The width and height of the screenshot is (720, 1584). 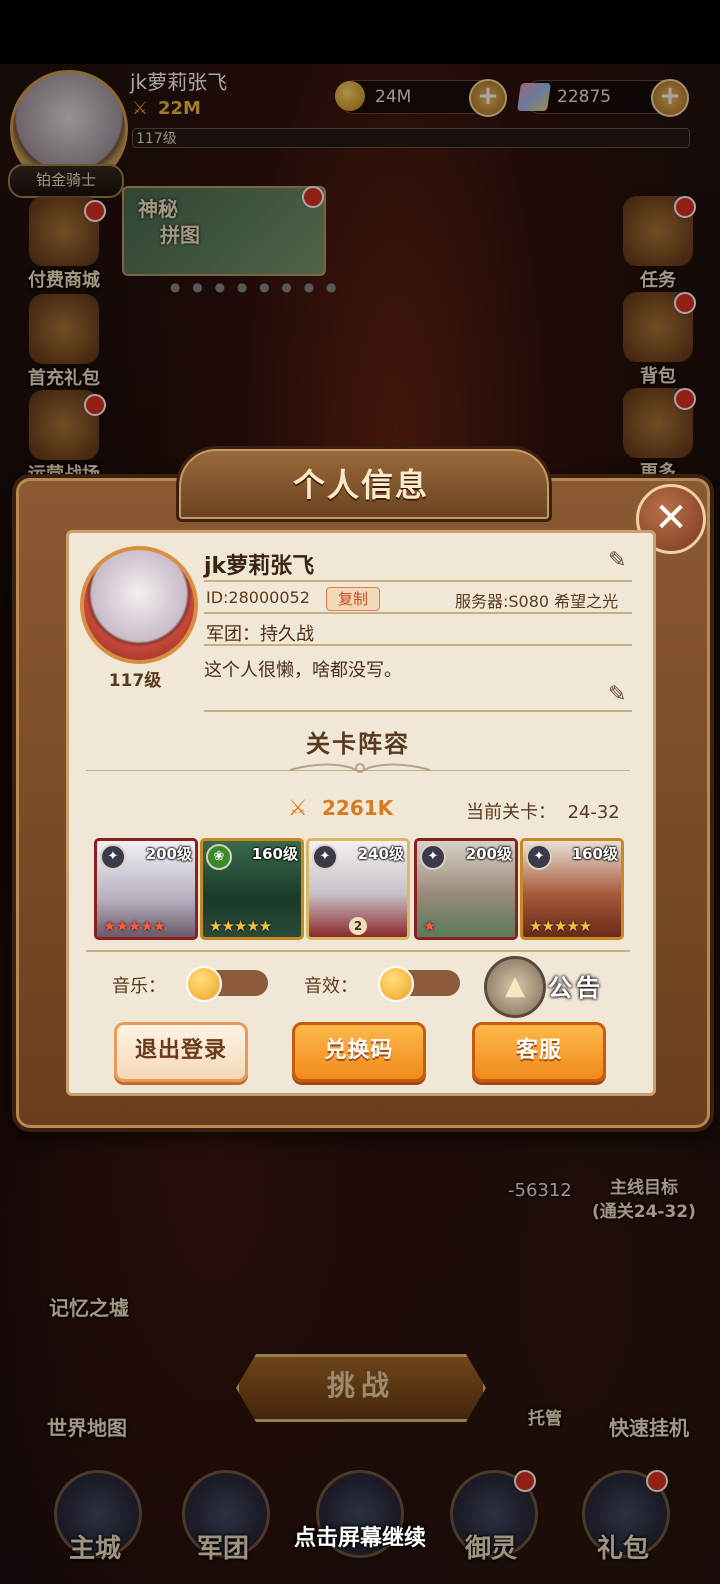 I want to click on signature-text: 这个人很懒，啥都没写。, so click(x=303, y=670).